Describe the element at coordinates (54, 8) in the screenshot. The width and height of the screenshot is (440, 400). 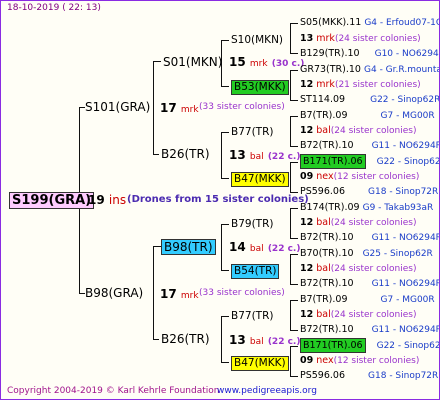
I see `header-date: 18-10-2019 ( 22: 13)` at that location.